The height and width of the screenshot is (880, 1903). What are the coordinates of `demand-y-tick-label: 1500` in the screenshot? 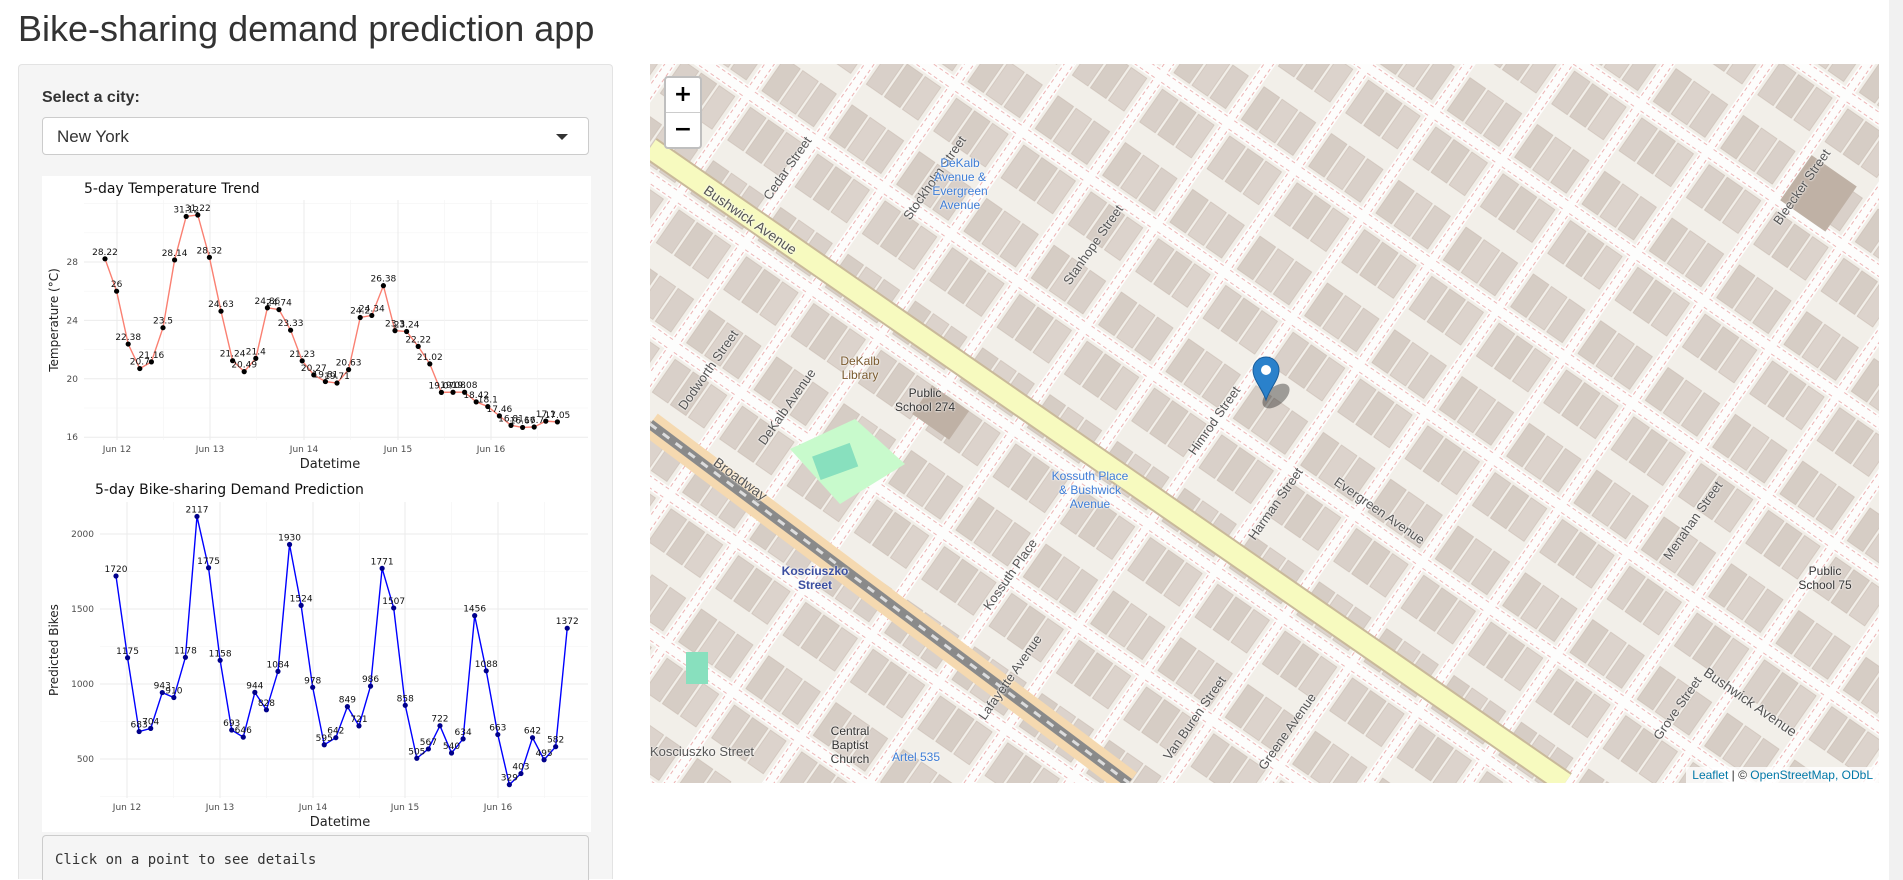 It's located at (82, 610).